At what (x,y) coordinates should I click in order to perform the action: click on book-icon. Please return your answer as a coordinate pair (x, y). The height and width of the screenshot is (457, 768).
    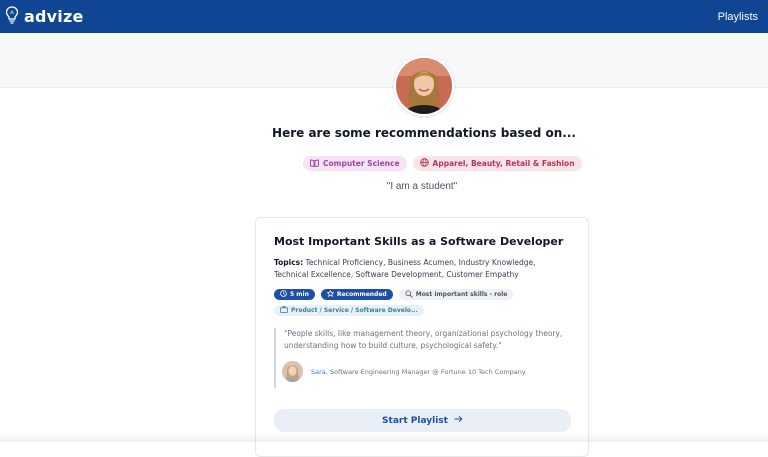
    Looking at the image, I should click on (314, 163).